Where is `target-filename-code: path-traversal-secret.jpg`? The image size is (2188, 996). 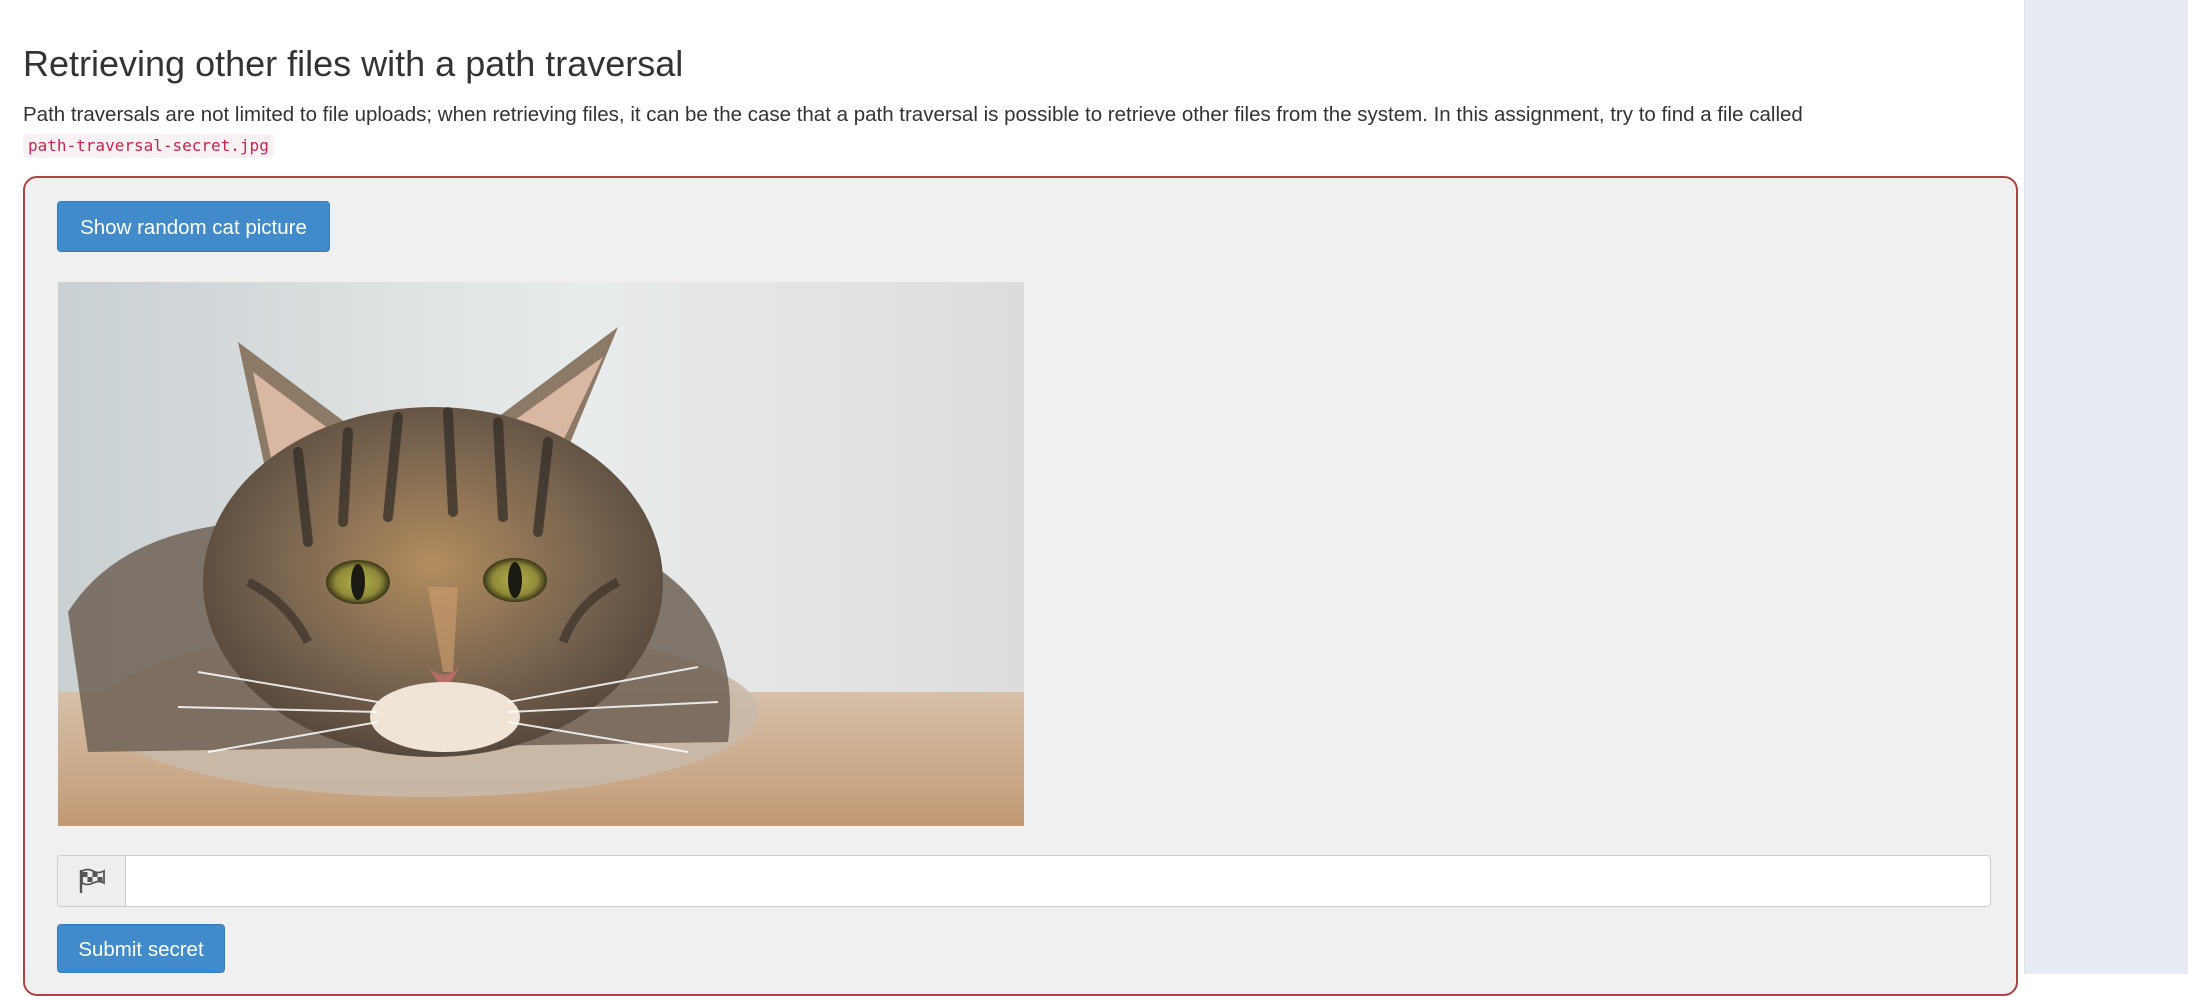
target-filename-code: path-traversal-secret.jpg is located at coordinates (148, 146).